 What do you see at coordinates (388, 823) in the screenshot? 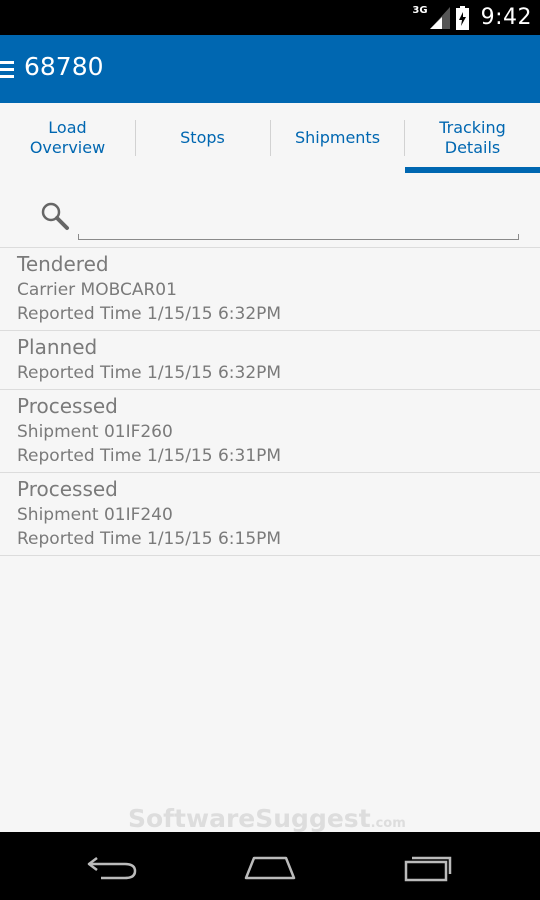
I see `watermark-suffix: .com` at bounding box center [388, 823].